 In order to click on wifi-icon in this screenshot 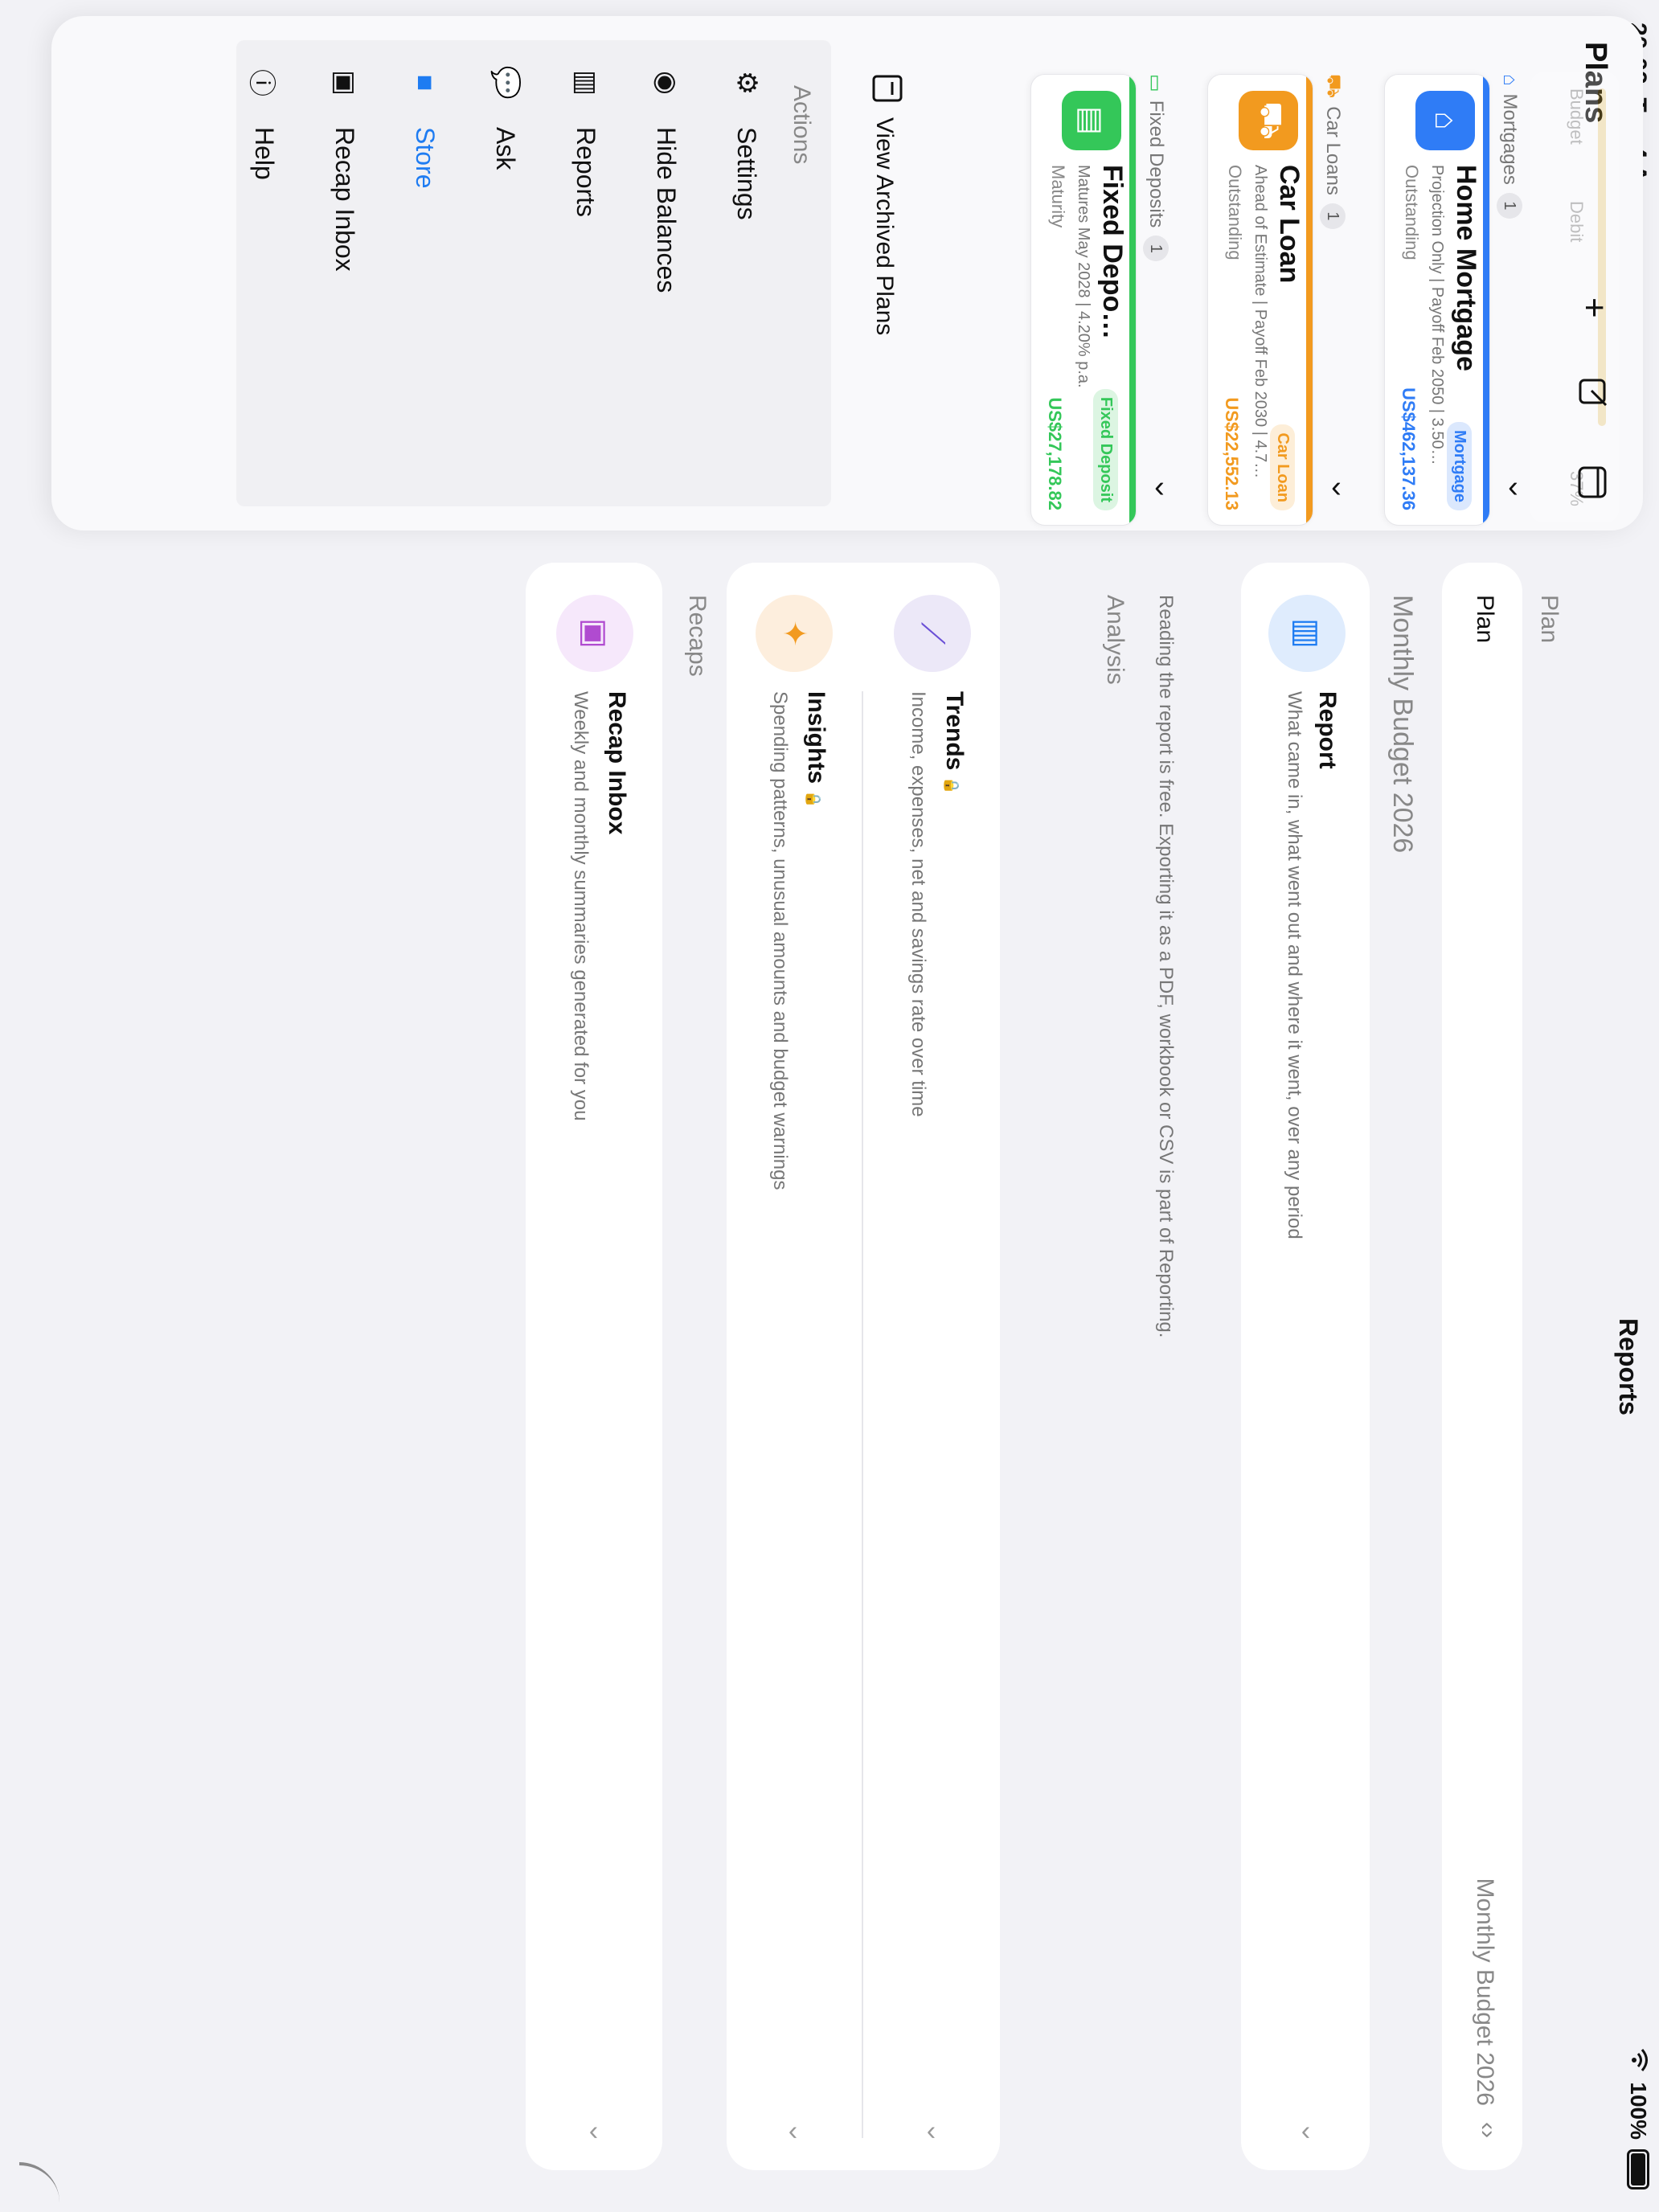, I will do `click(1638, 2060)`.